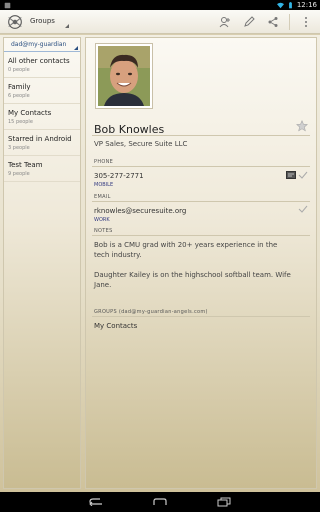 The height and width of the screenshot is (512, 320). I want to click on account-label: dad@my-guardian, so click(39, 44).